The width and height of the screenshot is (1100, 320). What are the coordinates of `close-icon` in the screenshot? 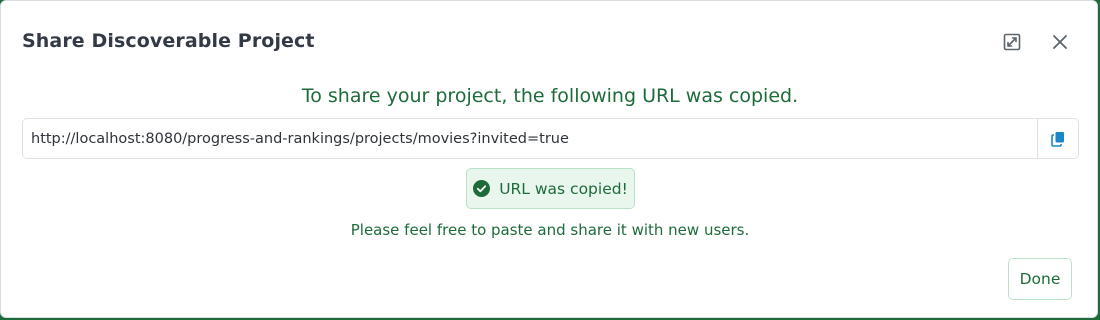 It's located at (1060, 42).